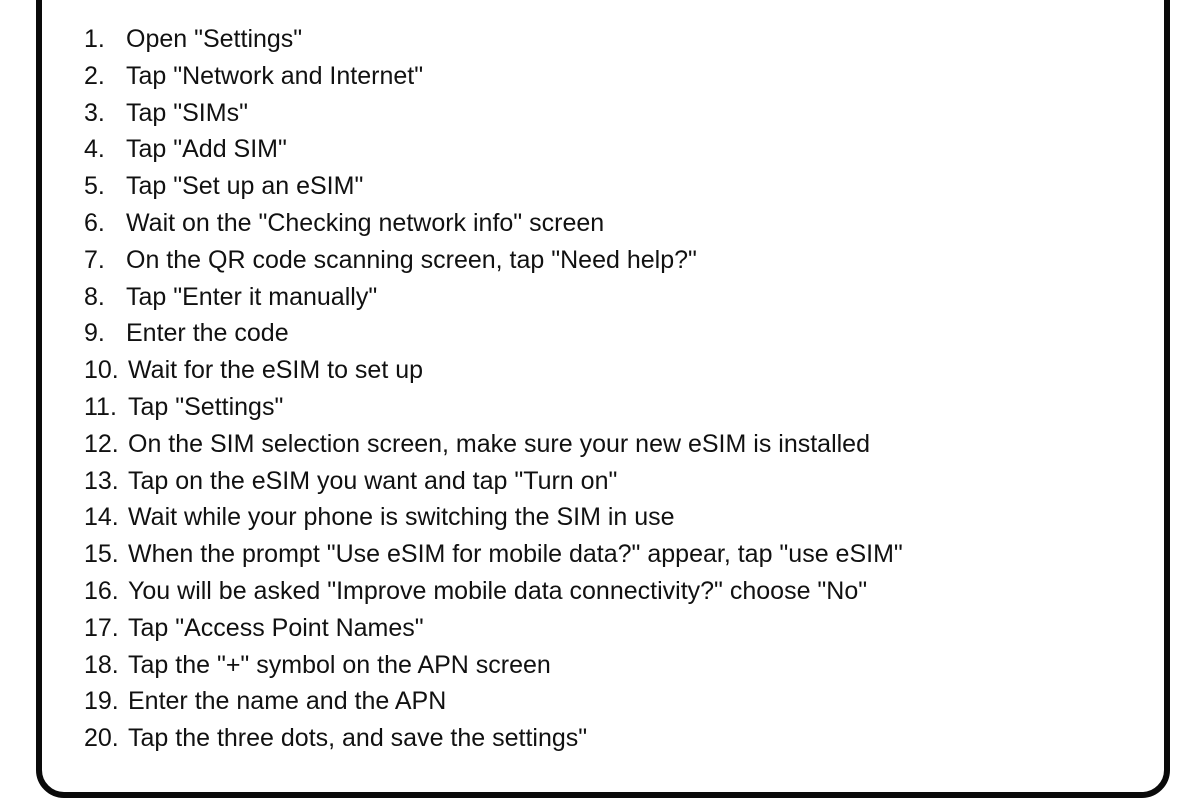 The image size is (1200, 800). What do you see at coordinates (493, 628) in the screenshot?
I see `step-item: 17. Tap "Access Point Names"` at bounding box center [493, 628].